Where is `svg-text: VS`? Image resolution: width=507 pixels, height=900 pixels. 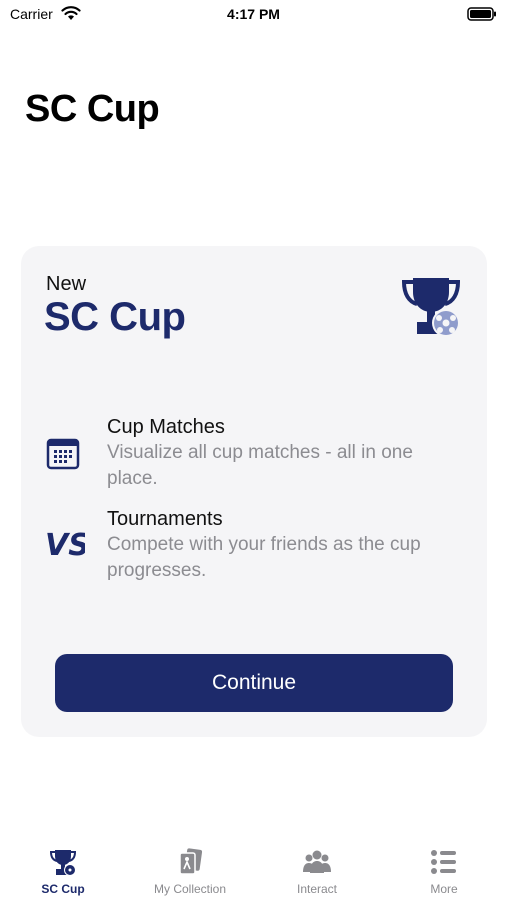
svg-text: VS is located at coordinates (65, 545).